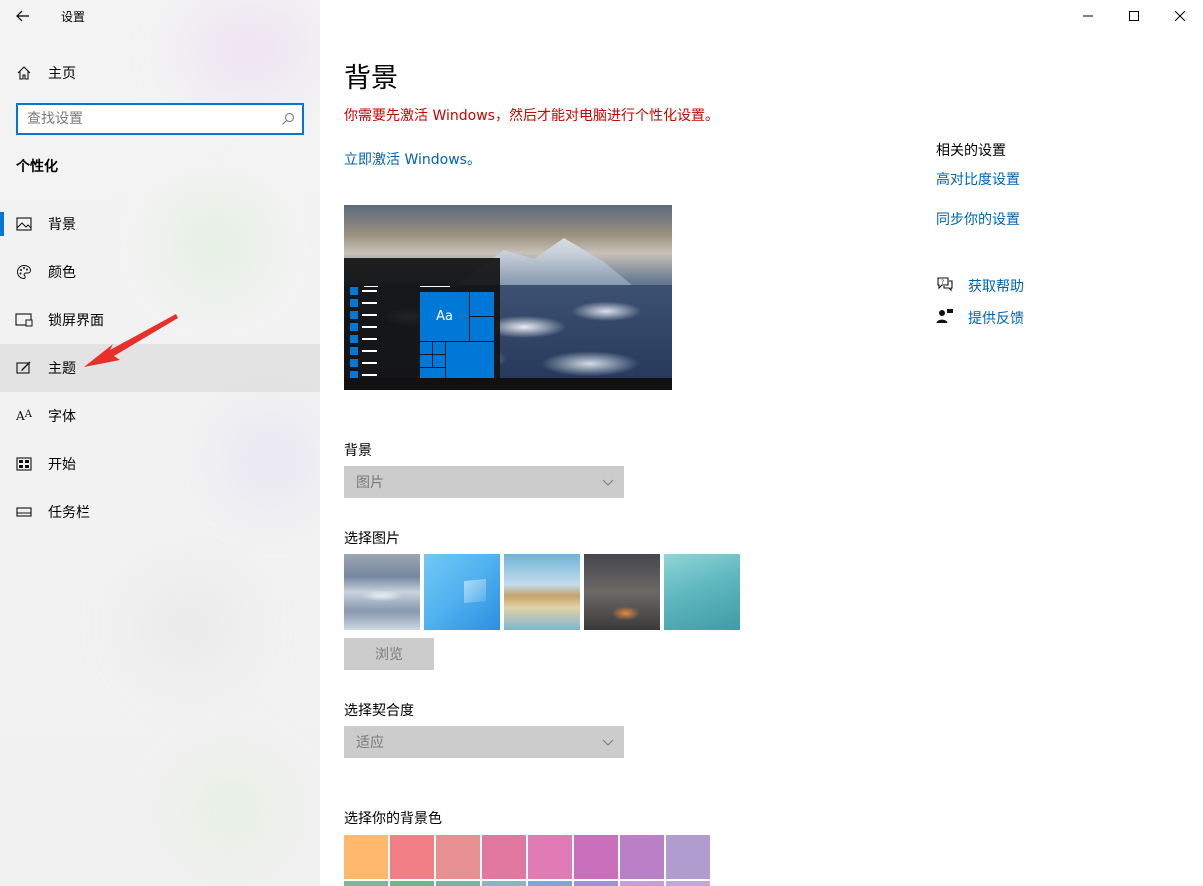 This screenshot has height=886, width=1203. I want to click on sidebar-item-taskbar: 任务栏, so click(160, 512).